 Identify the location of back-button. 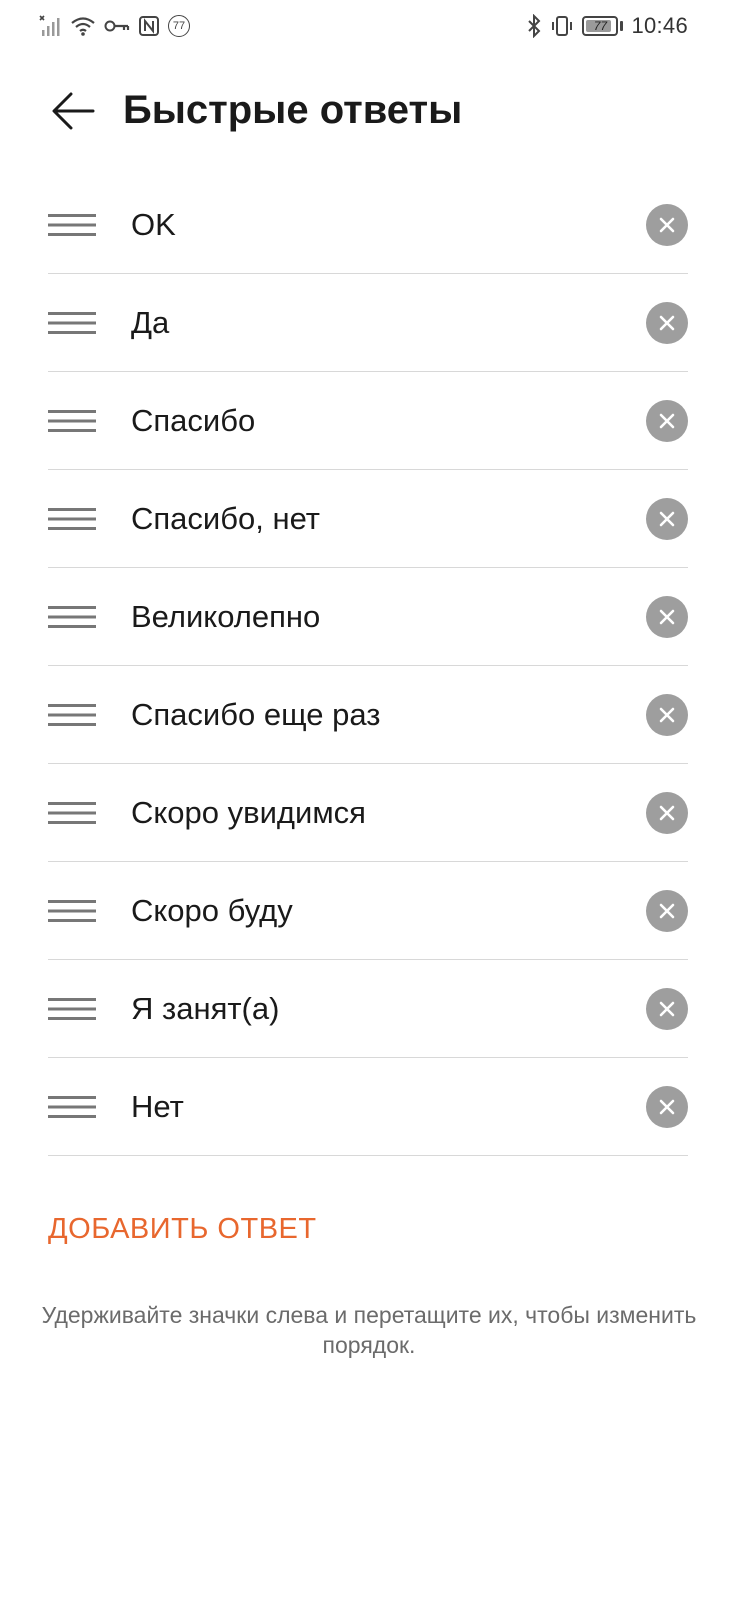
(73, 111).